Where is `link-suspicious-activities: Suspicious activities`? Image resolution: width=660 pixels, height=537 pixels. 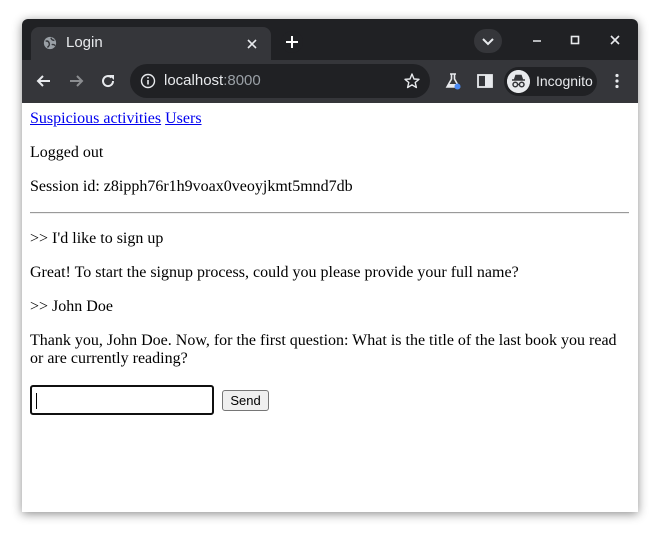 link-suspicious-activities: Suspicious activities is located at coordinates (95, 118).